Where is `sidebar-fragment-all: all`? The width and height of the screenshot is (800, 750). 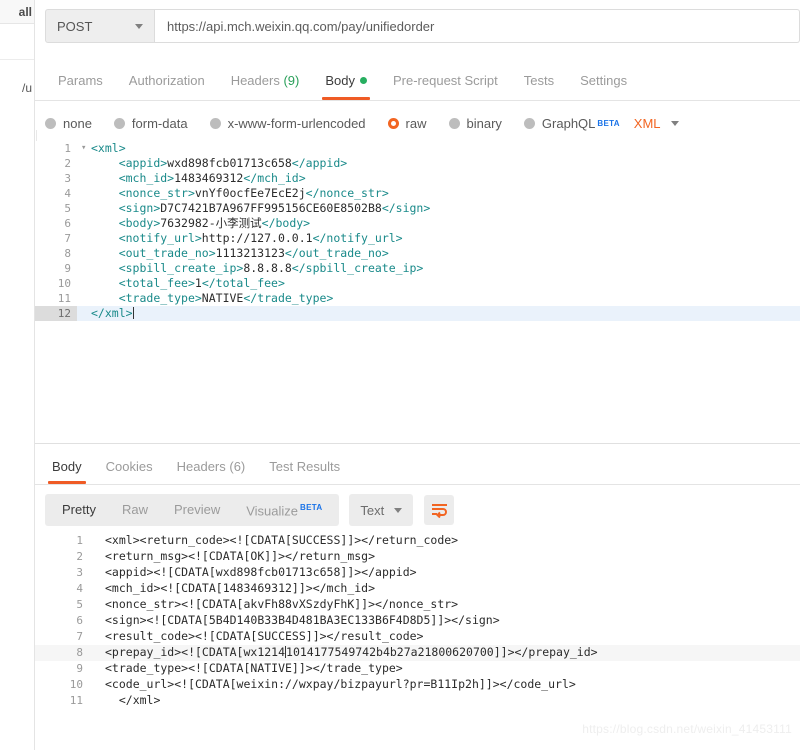
sidebar-fragment-all: all is located at coordinates (17, 12).